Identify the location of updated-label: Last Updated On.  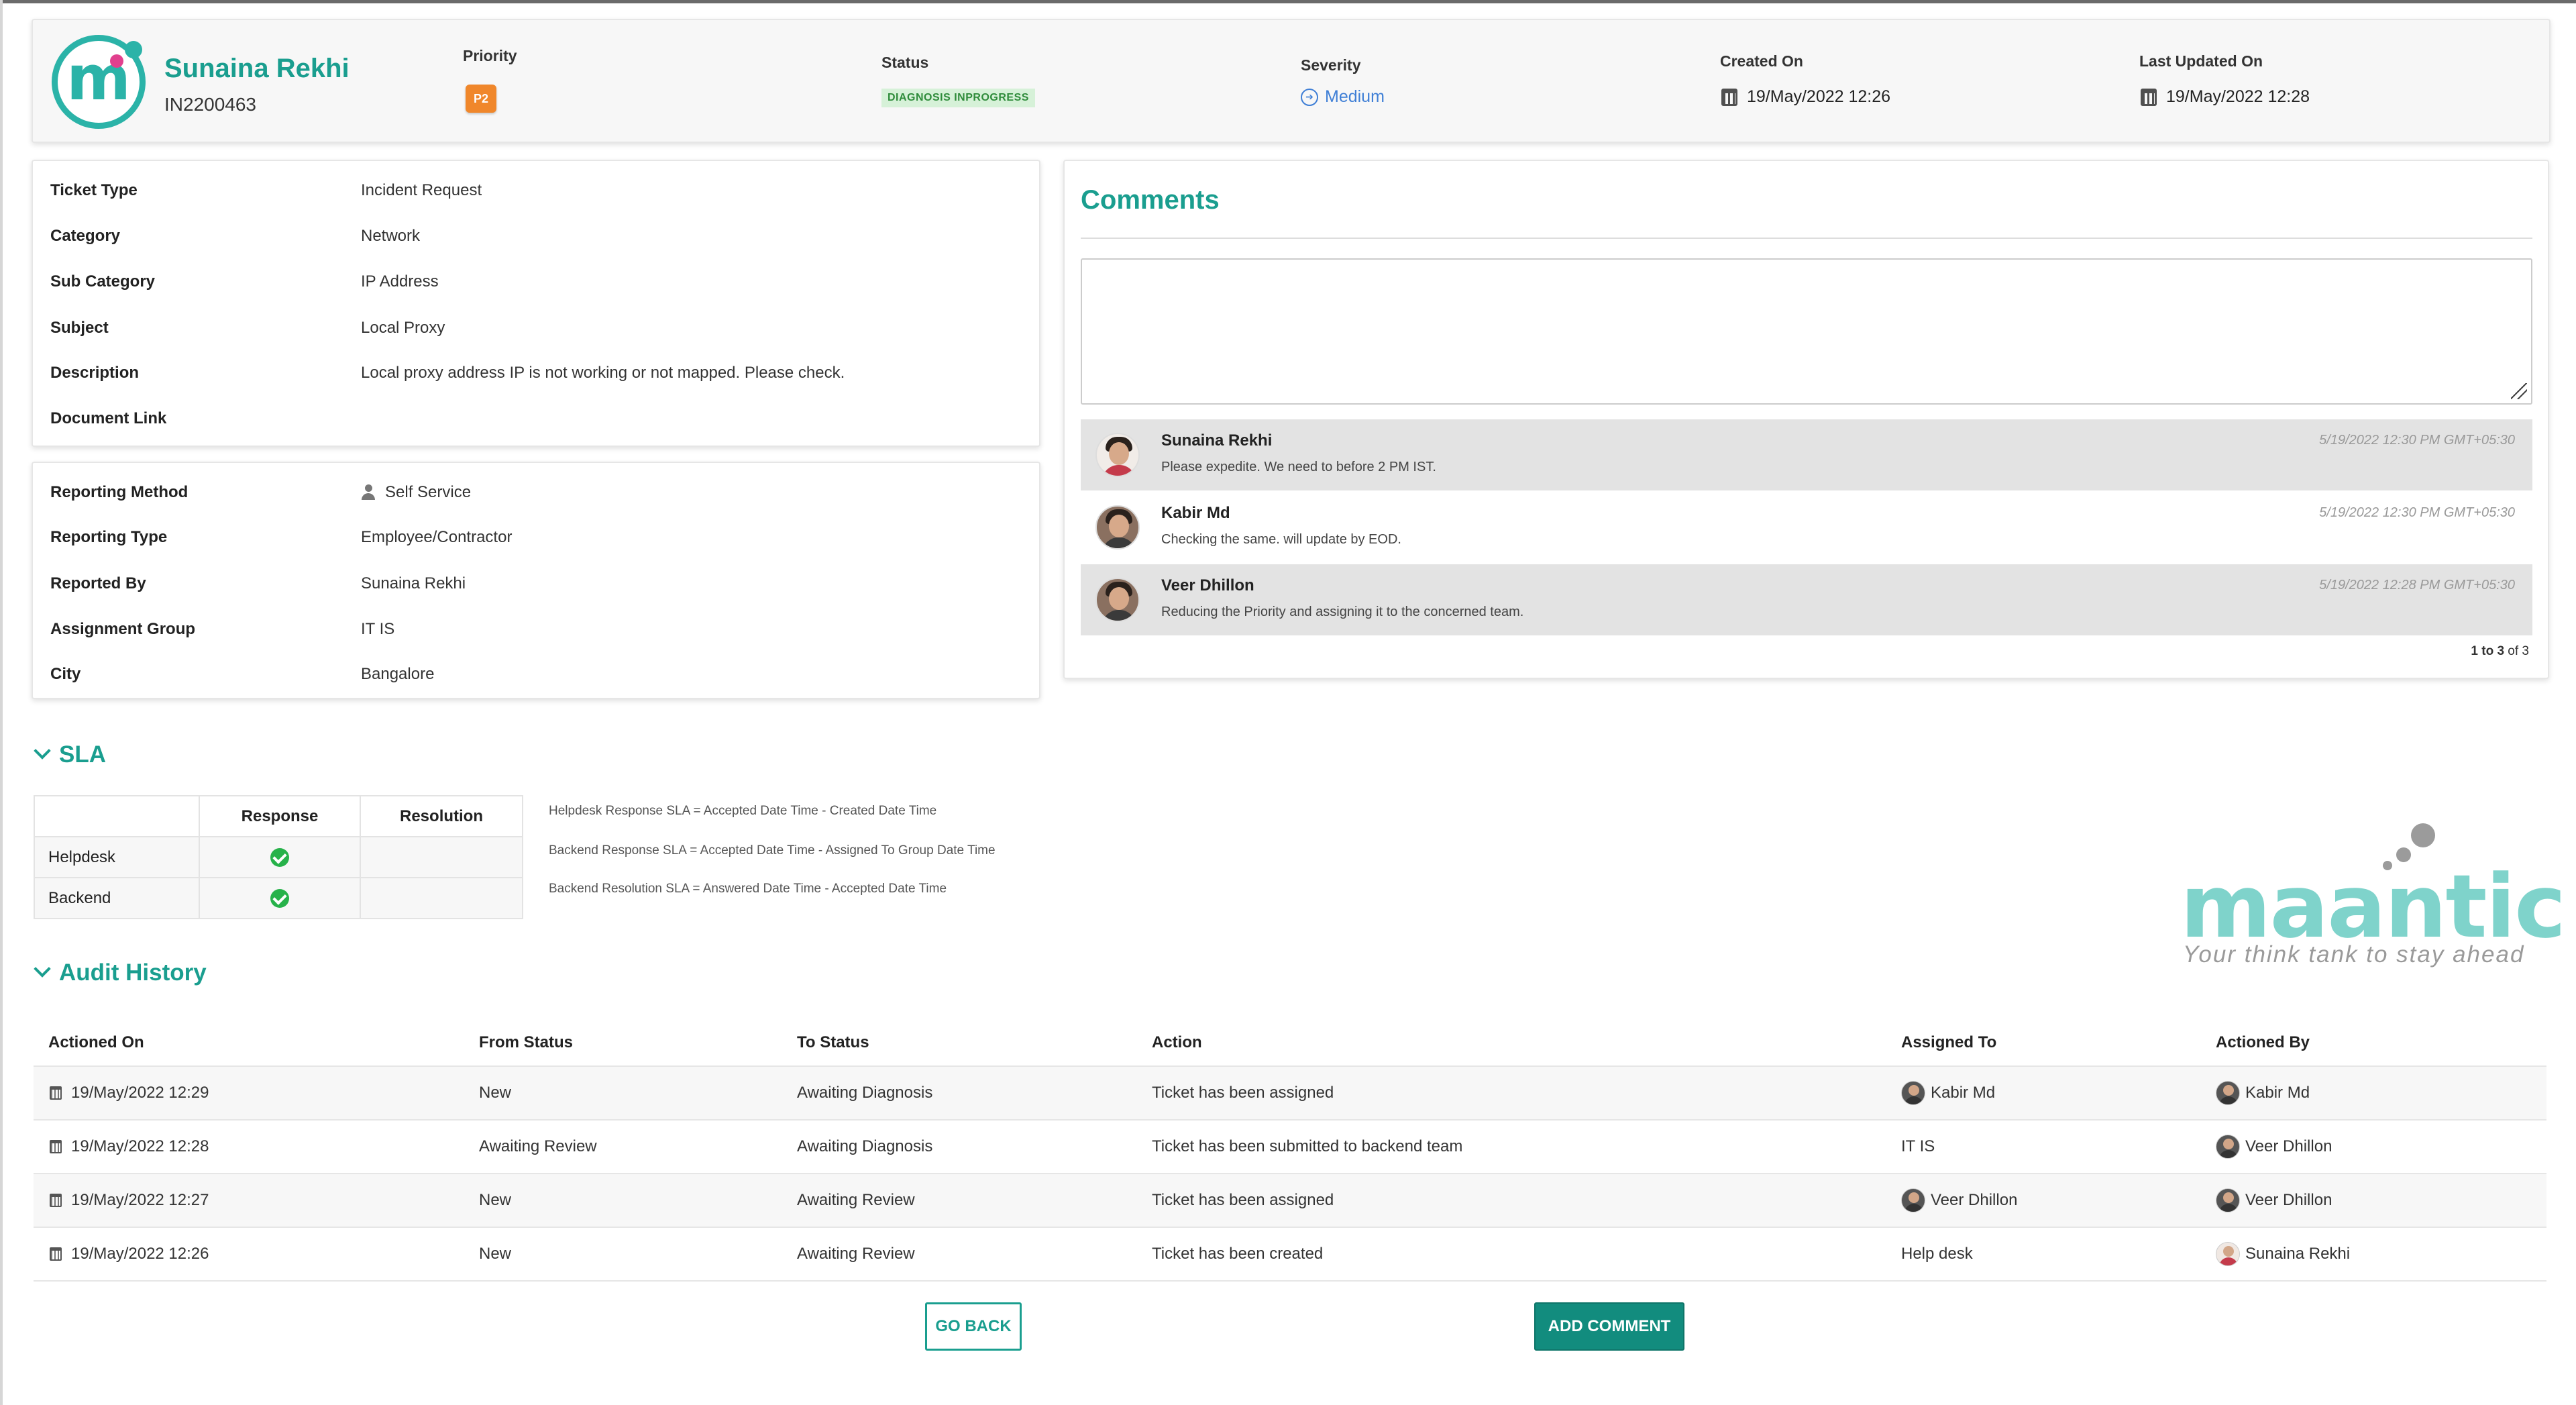
(2201, 61).